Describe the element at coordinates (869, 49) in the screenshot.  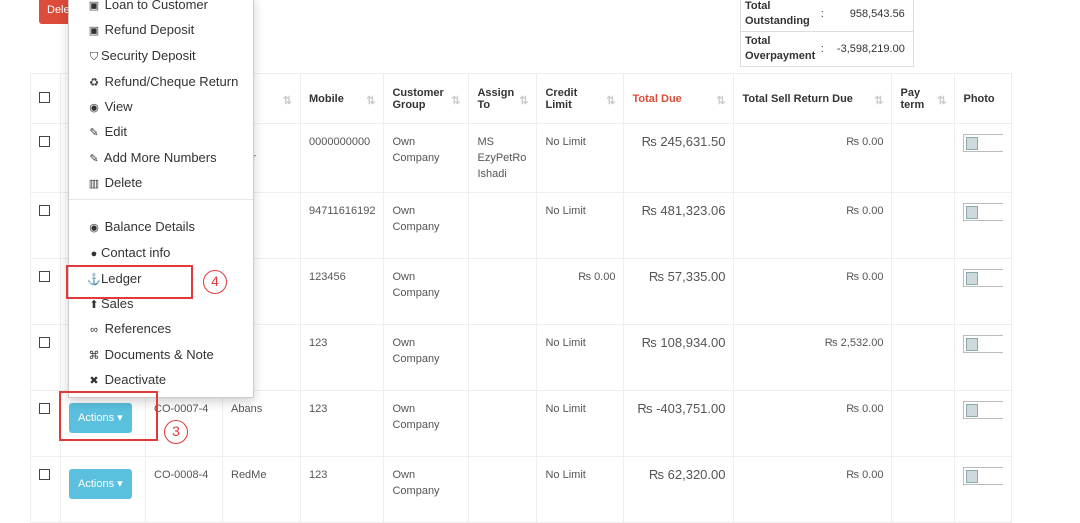
I see `total-overpayment-value: -3,598,219.00` at that location.